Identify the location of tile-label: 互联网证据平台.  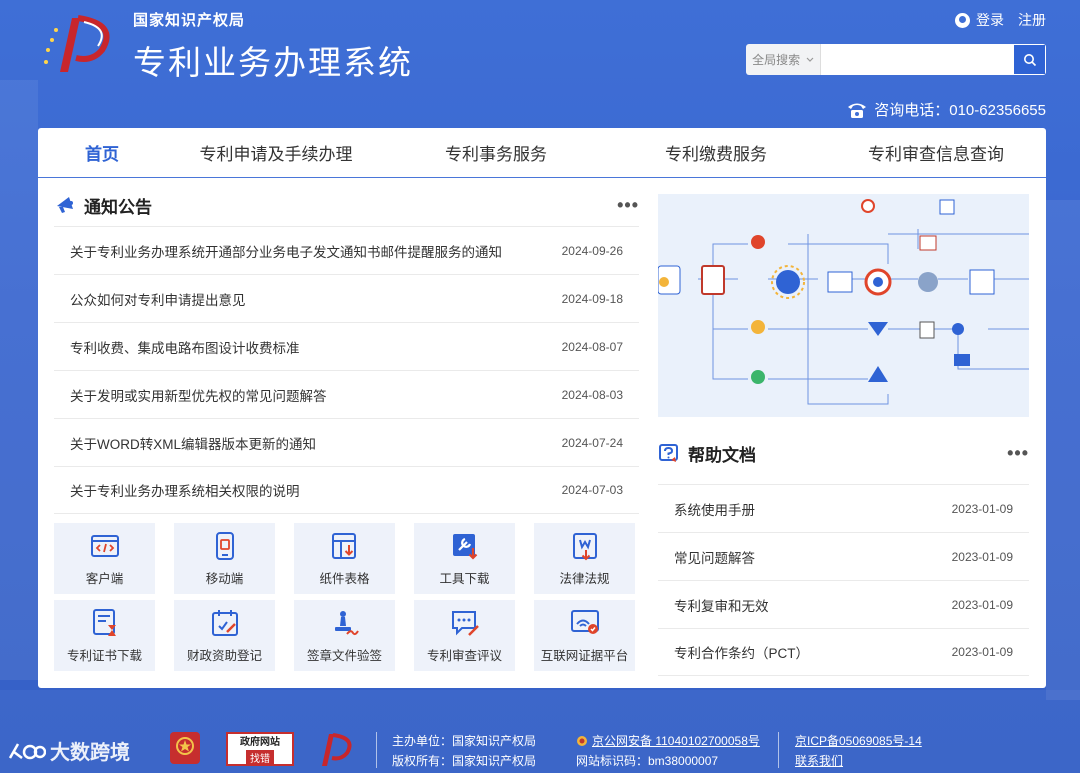
(584, 656).